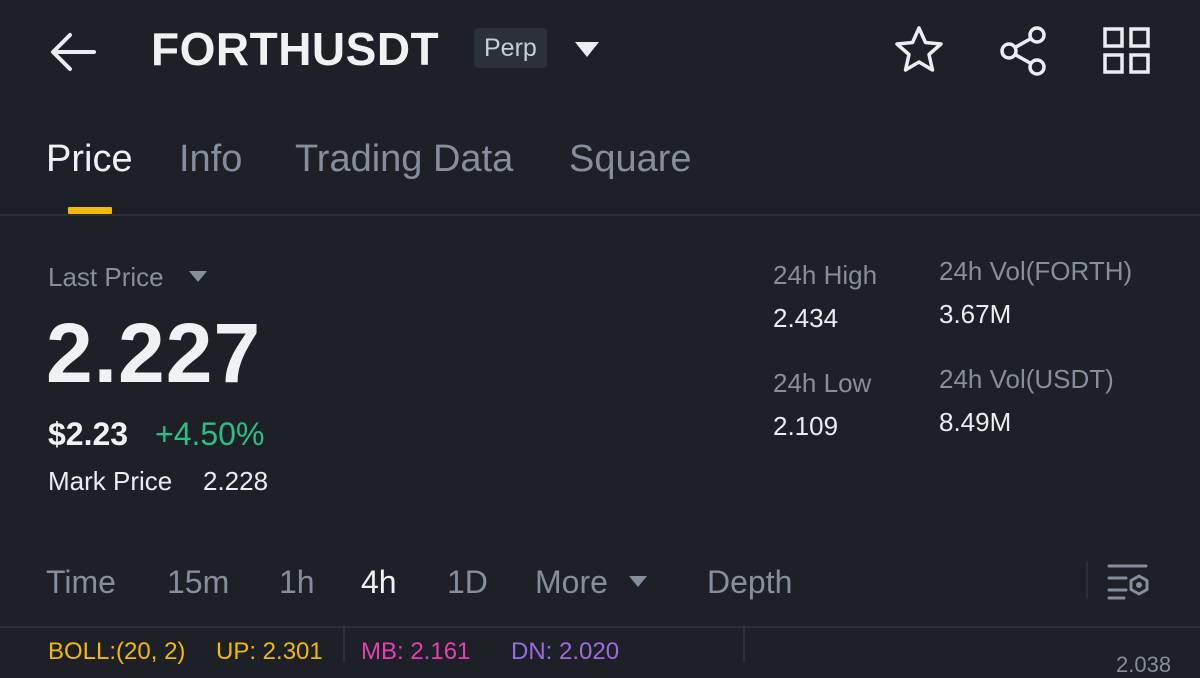 Image resolution: width=1200 pixels, height=678 pixels. I want to click on tab-info: Info, so click(210, 159).